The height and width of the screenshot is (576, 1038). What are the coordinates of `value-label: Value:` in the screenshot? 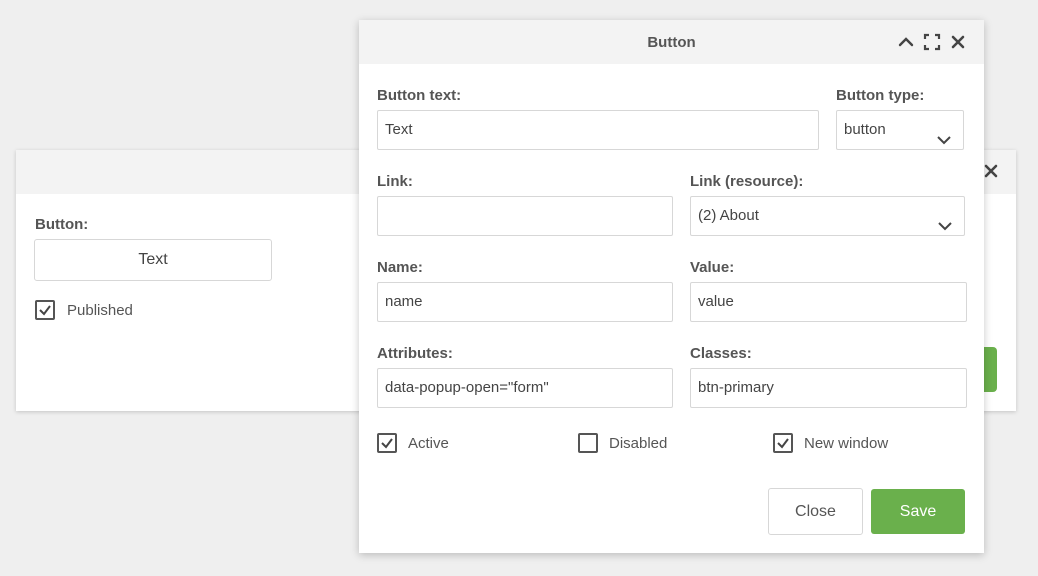 It's located at (712, 267).